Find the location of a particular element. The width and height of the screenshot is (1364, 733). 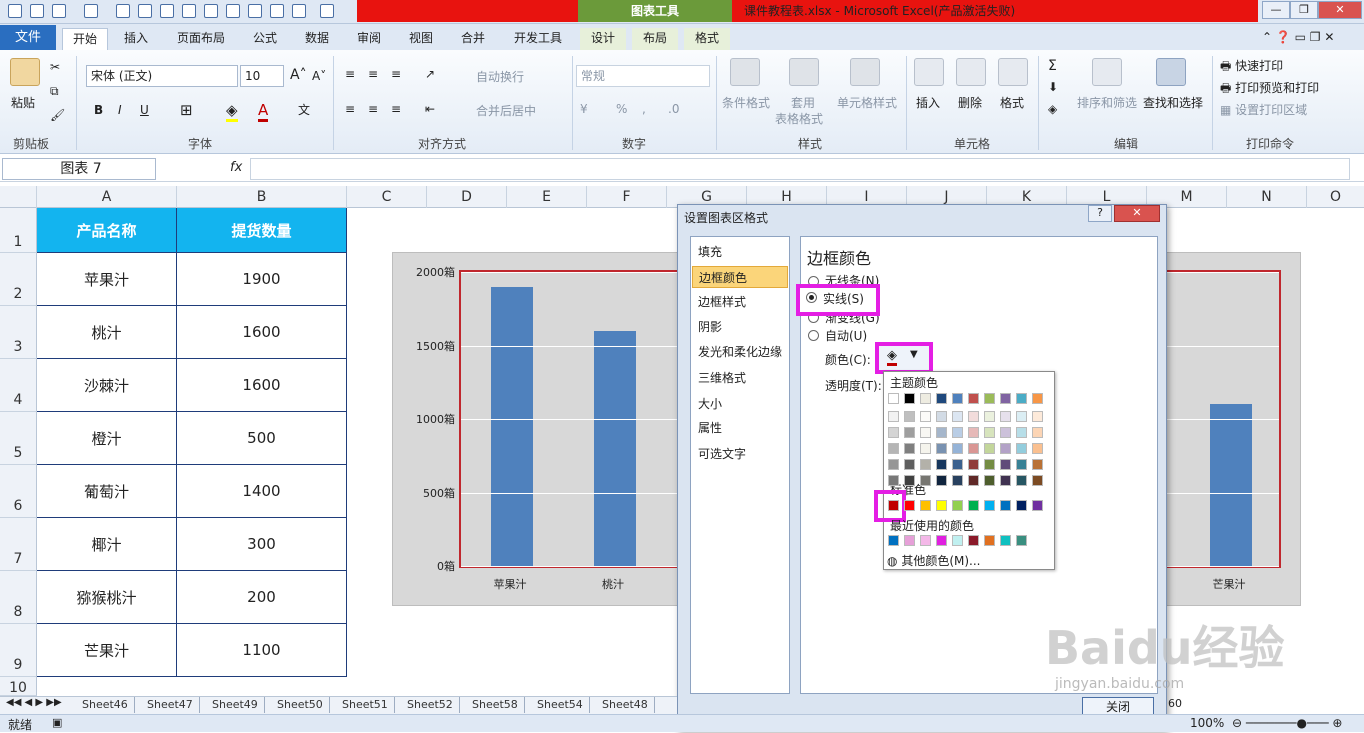

undo-icon is located at coordinates (59, 11).